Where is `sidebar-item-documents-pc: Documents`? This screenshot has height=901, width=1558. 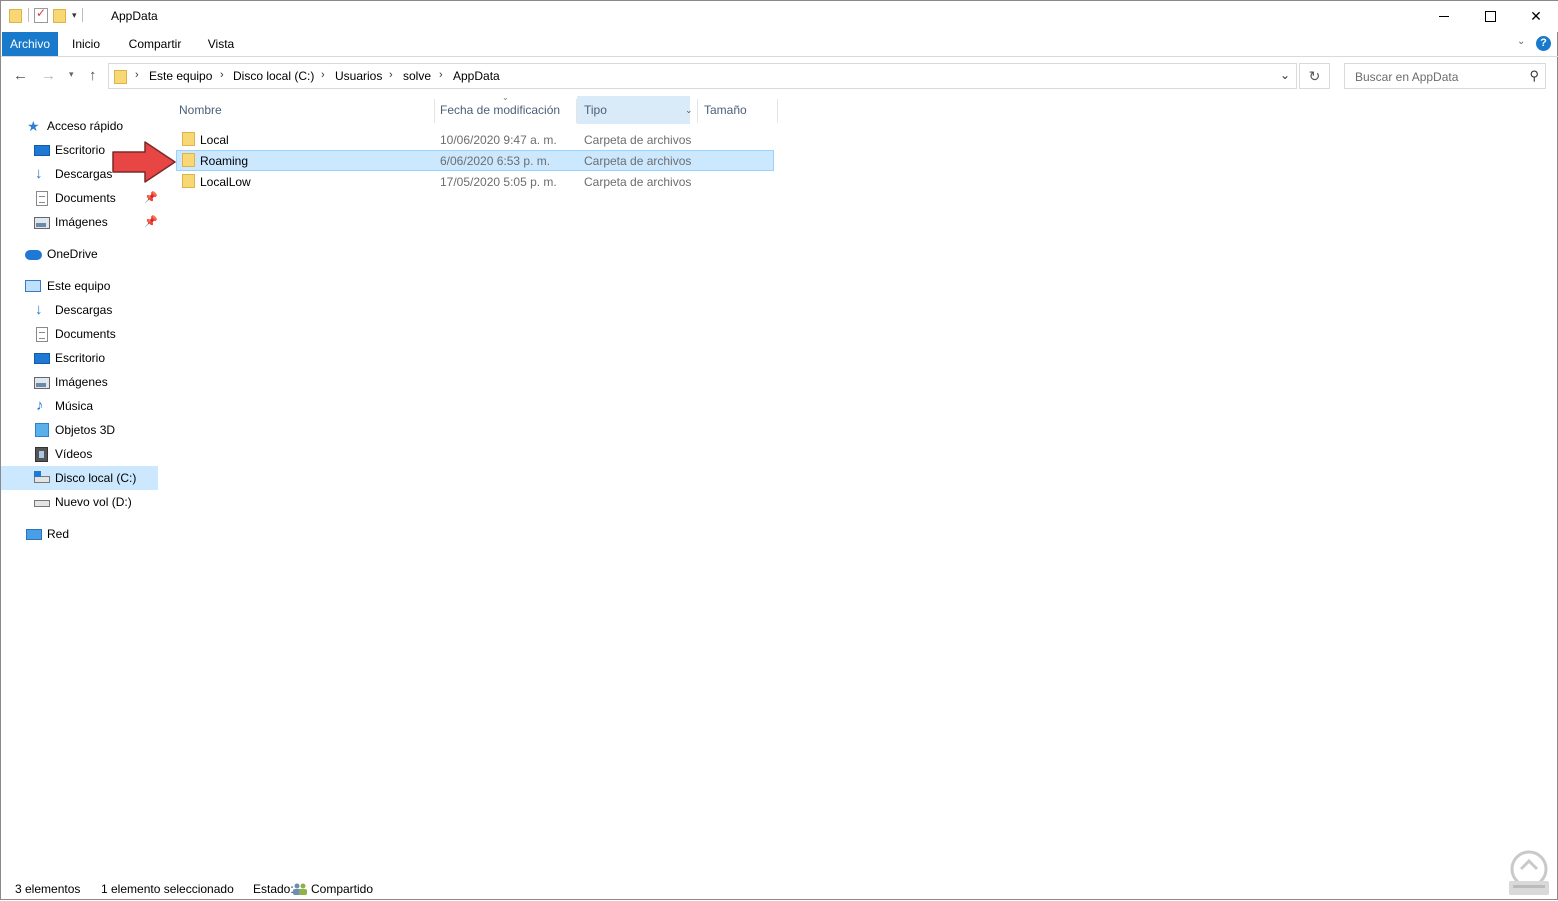 sidebar-item-documents-pc: Documents is located at coordinates (79, 334).